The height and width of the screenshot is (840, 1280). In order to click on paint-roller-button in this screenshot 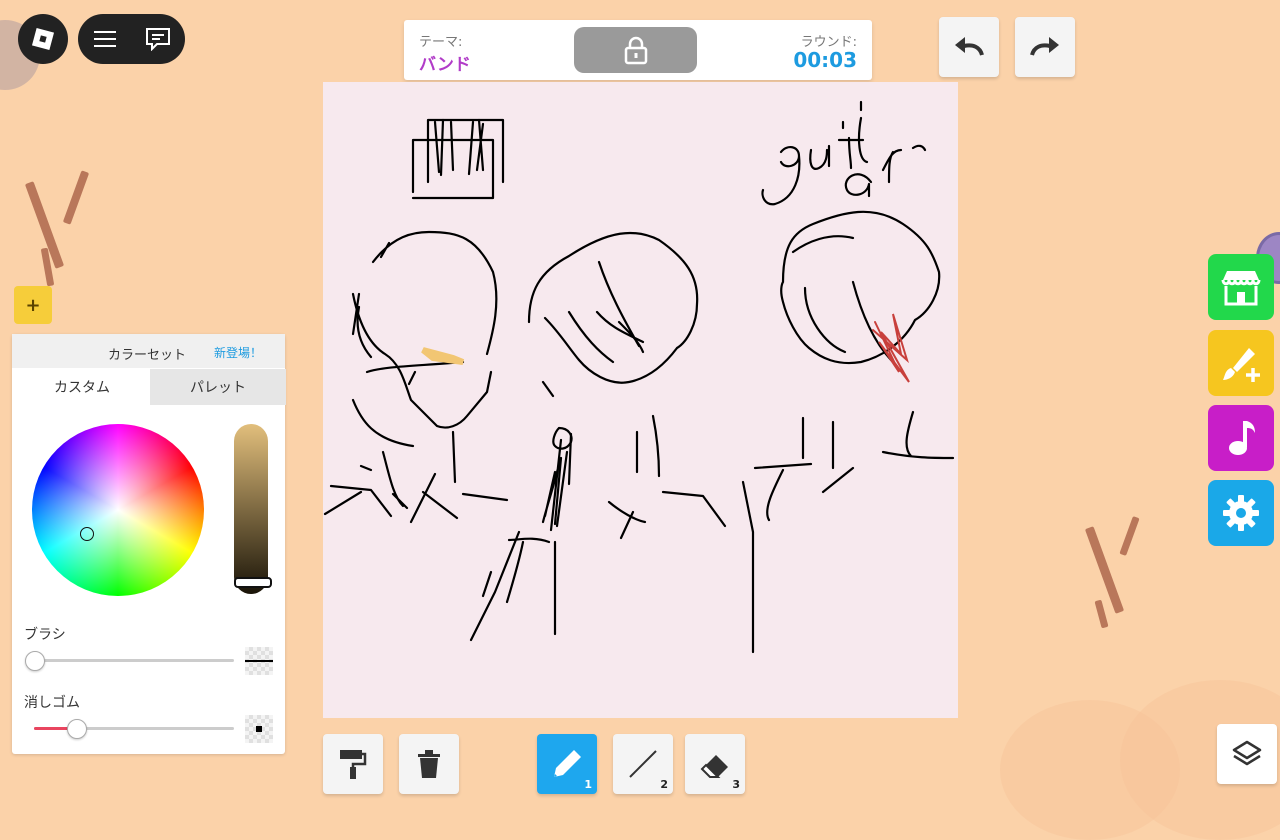, I will do `click(353, 764)`.